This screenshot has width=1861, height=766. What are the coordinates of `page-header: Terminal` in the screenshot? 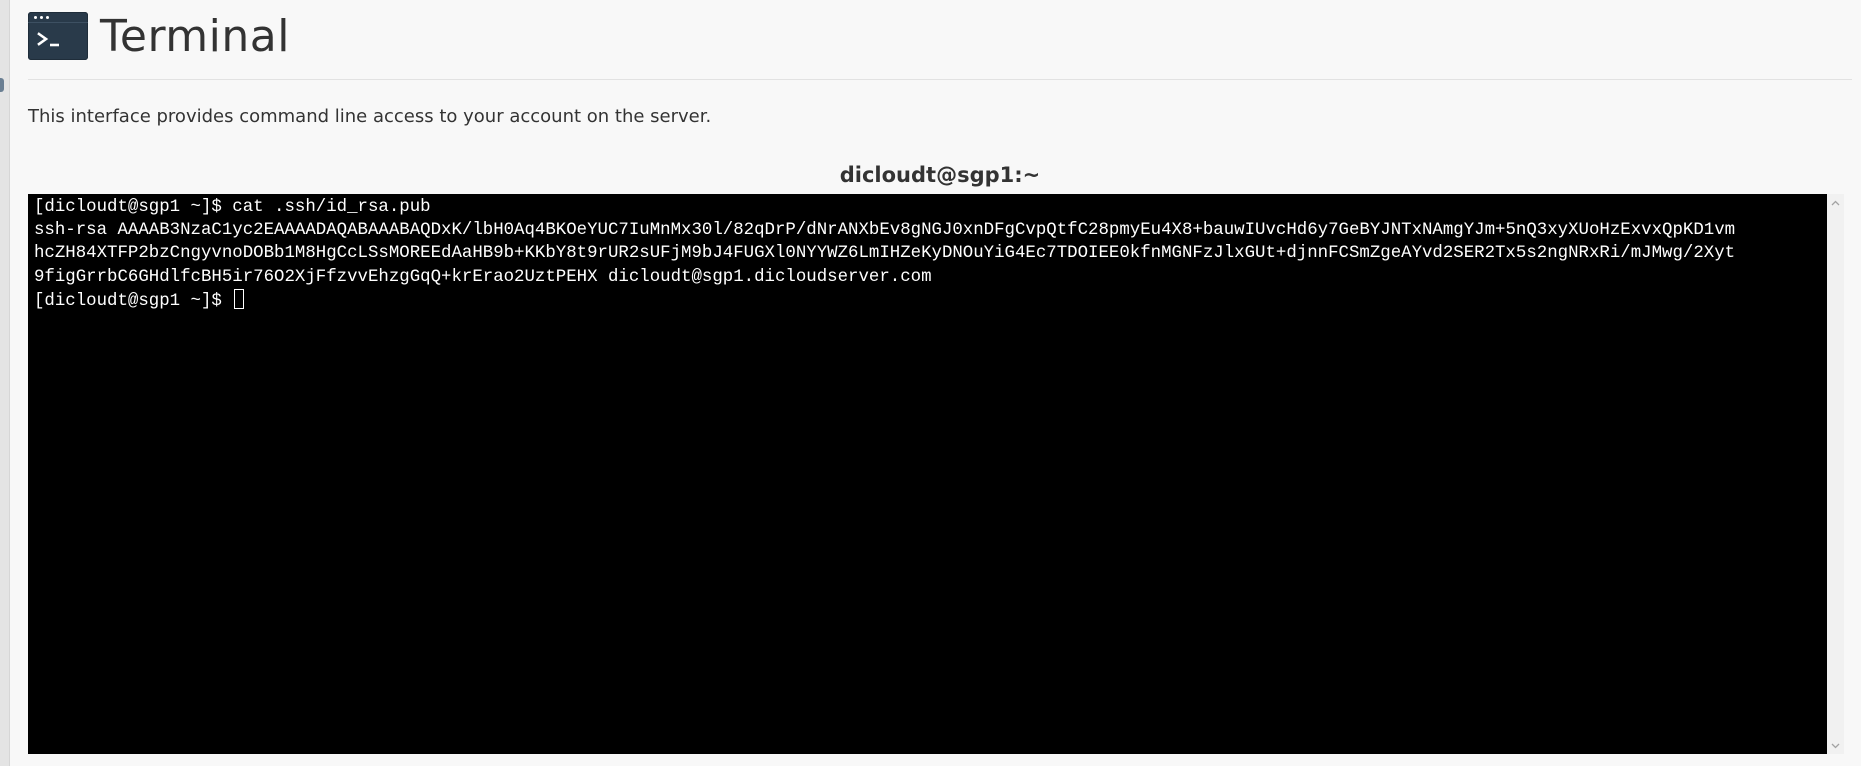 It's located at (159, 36).